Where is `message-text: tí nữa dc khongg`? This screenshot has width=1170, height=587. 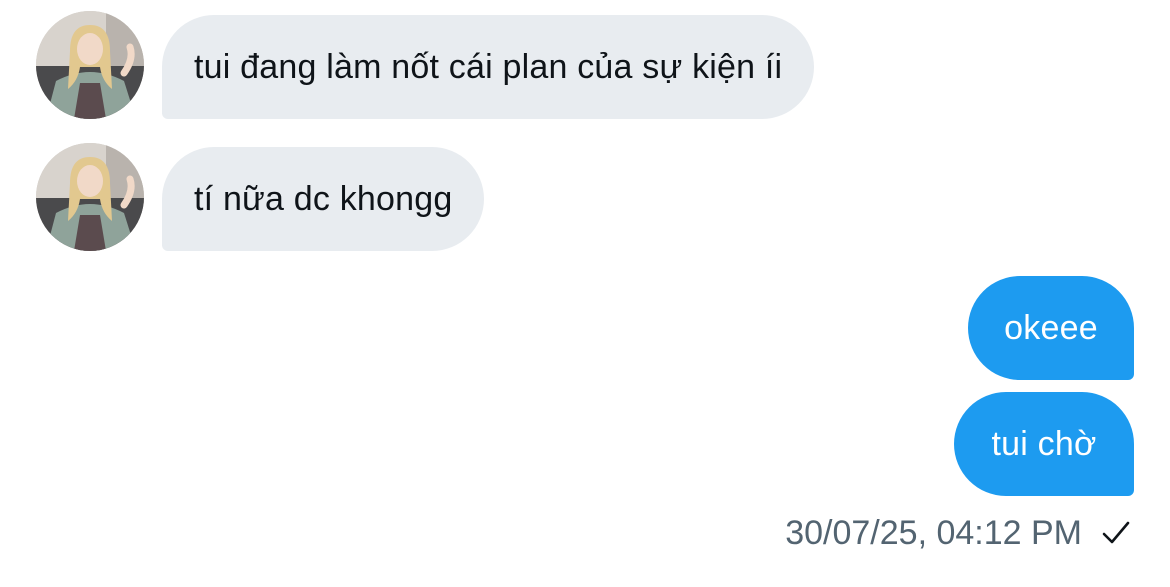 message-text: tí nữa dc khongg is located at coordinates (323, 198).